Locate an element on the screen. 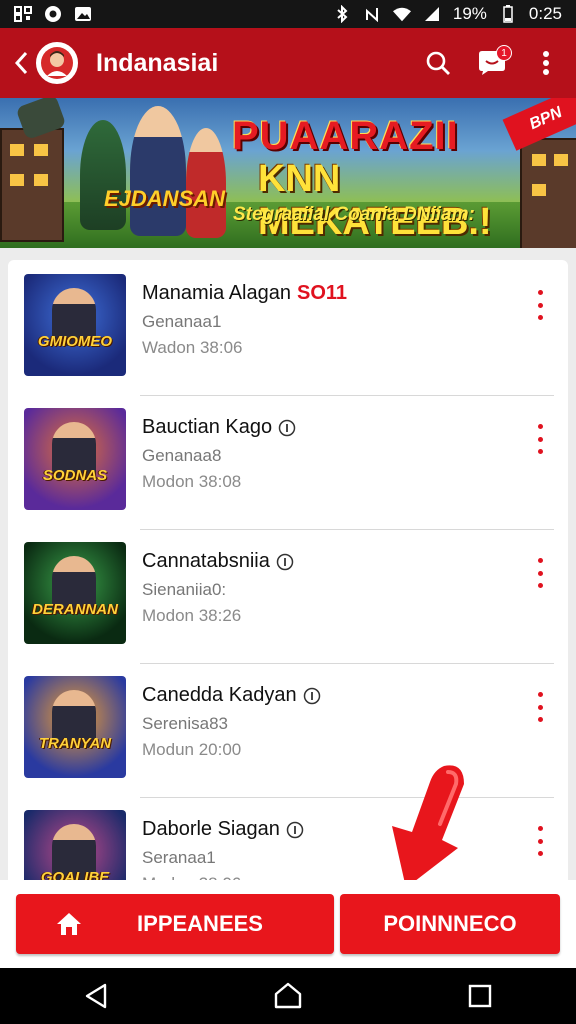 This screenshot has width=576, height=1024. more-options-button is located at coordinates (546, 63).